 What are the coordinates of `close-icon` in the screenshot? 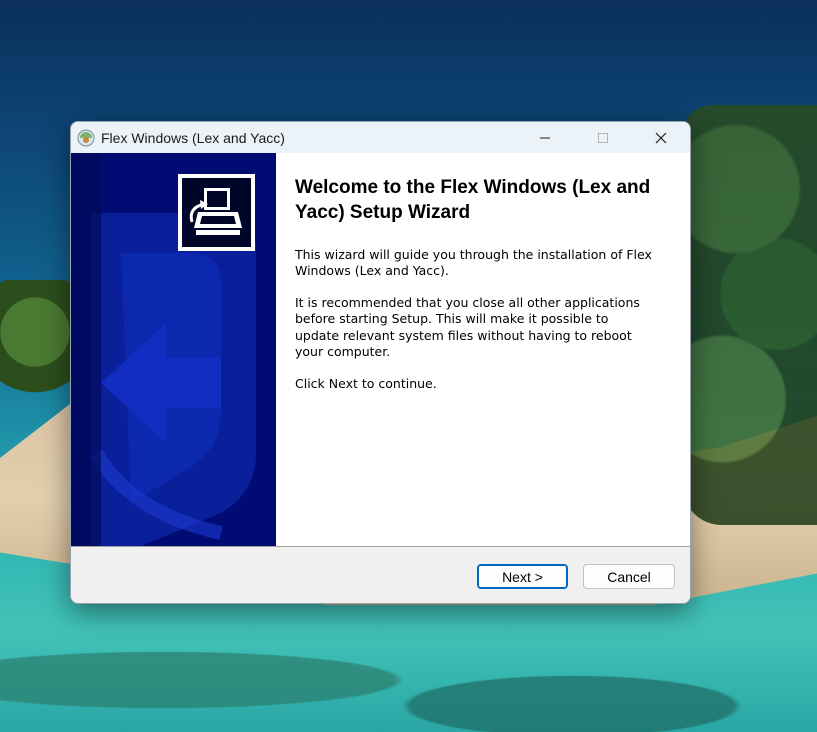 It's located at (661, 137).